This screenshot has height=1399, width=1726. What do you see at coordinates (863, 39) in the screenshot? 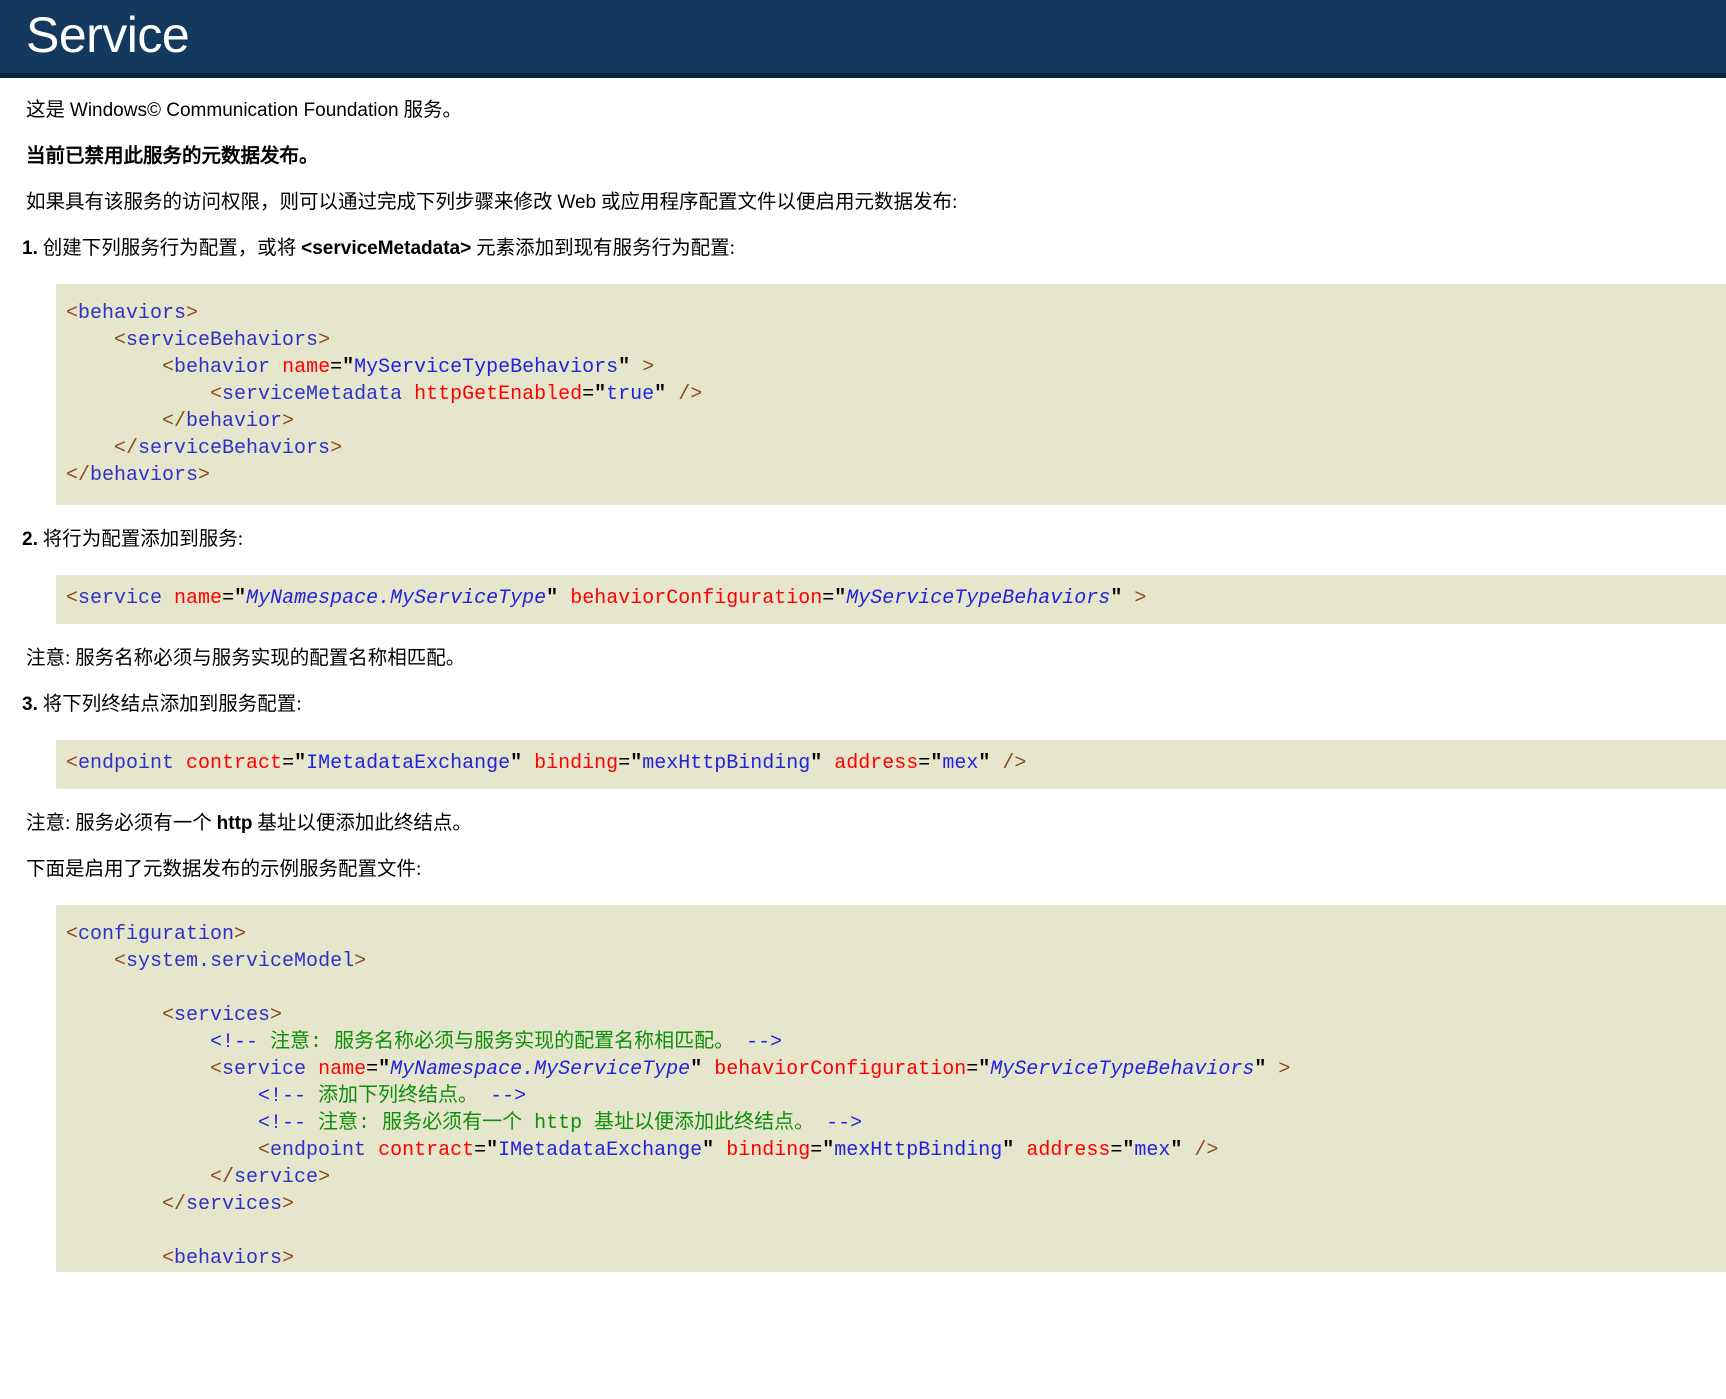
I see `page-header: Service` at bounding box center [863, 39].